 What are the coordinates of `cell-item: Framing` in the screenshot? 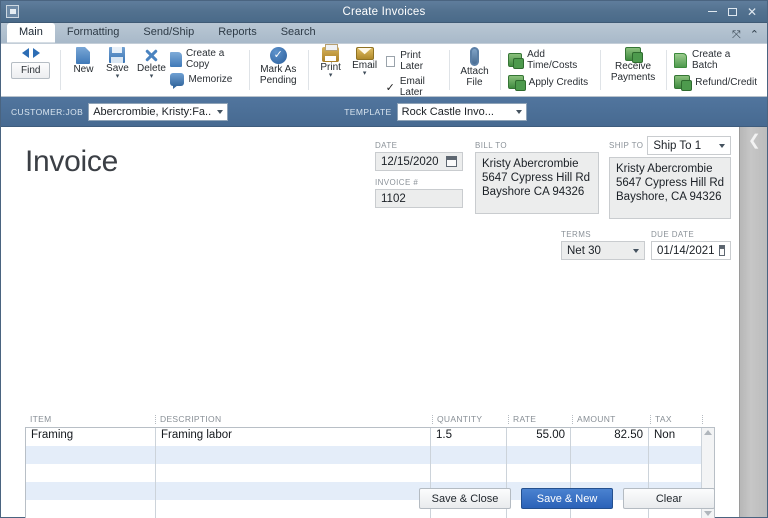 It's located at (91, 437).